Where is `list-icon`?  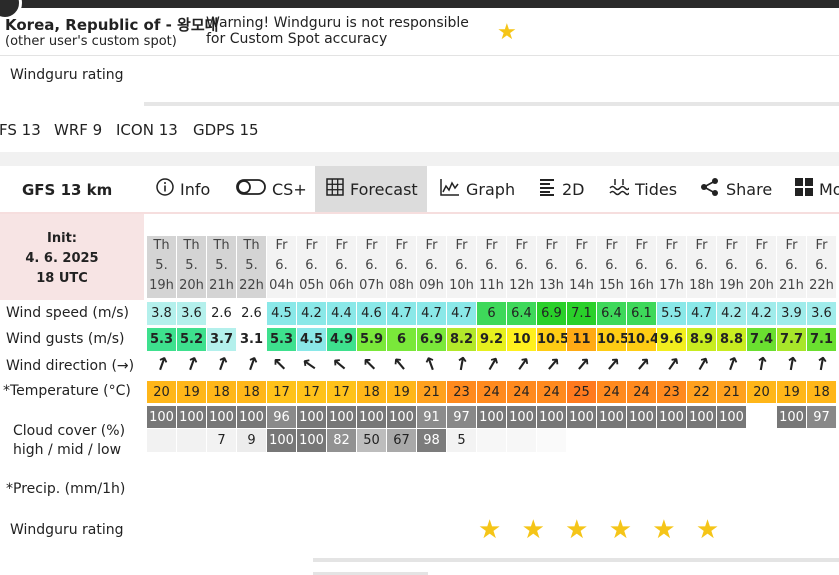
list-icon is located at coordinates (548, 189).